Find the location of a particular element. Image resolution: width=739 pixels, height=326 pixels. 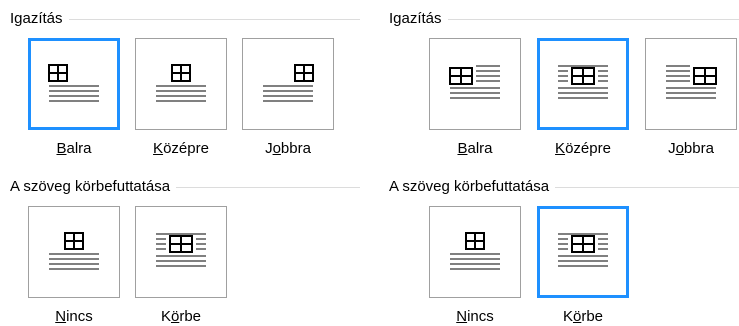

align-left-icon is located at coordinates (73, 83).